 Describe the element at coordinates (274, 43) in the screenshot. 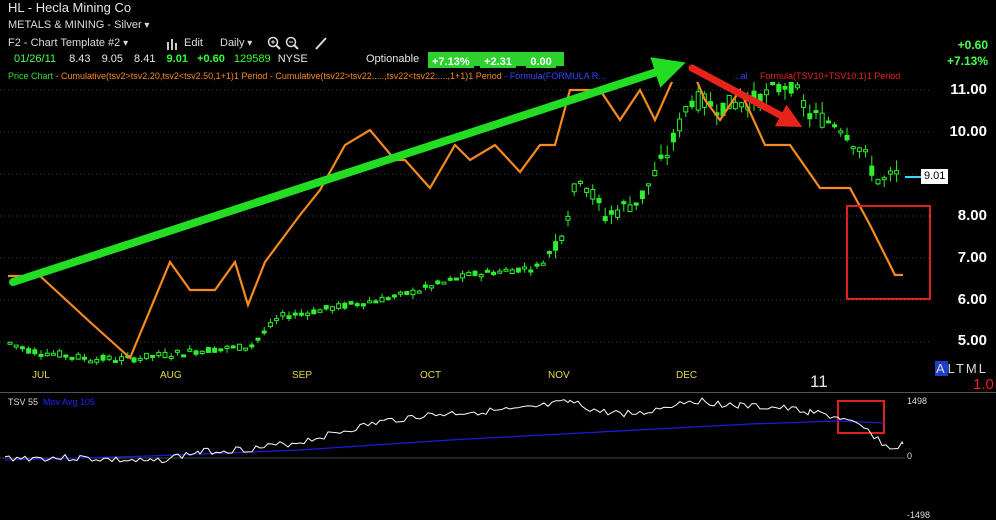

I see `zoom-in-icon` at that location.